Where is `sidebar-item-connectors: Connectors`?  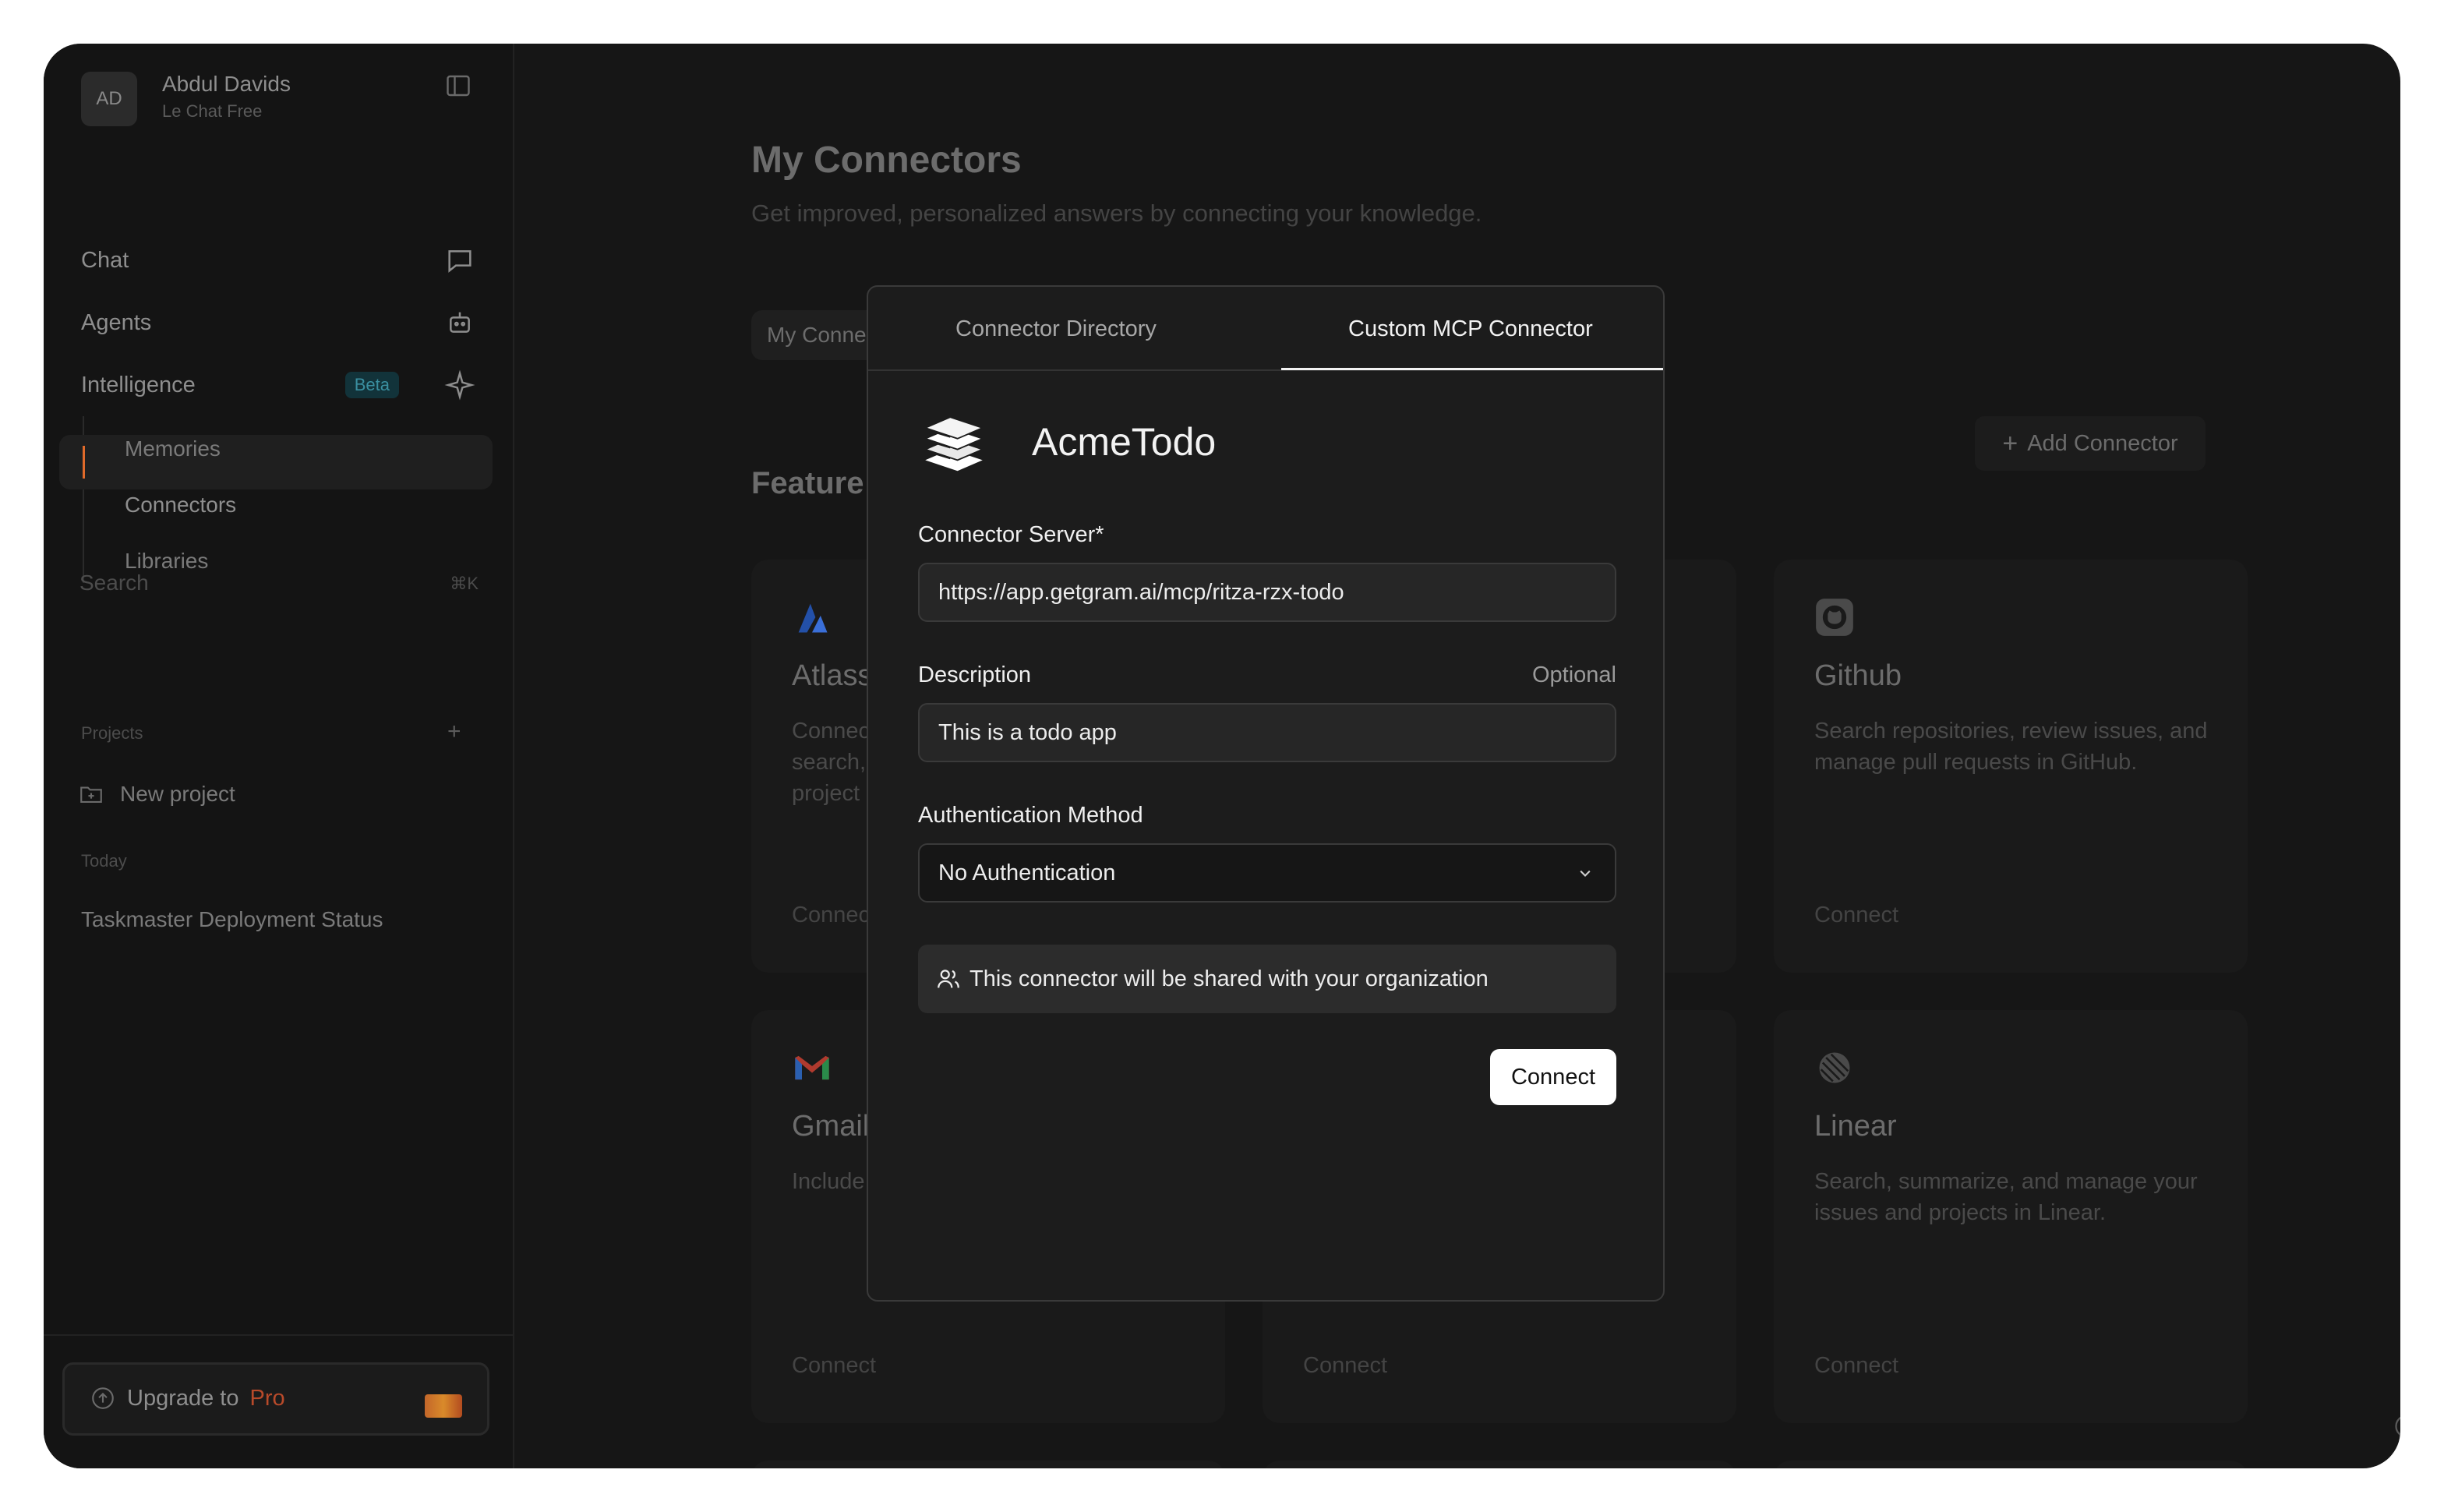 sidebar-item-connectors: Connectors is located at coordinates (180, 505).